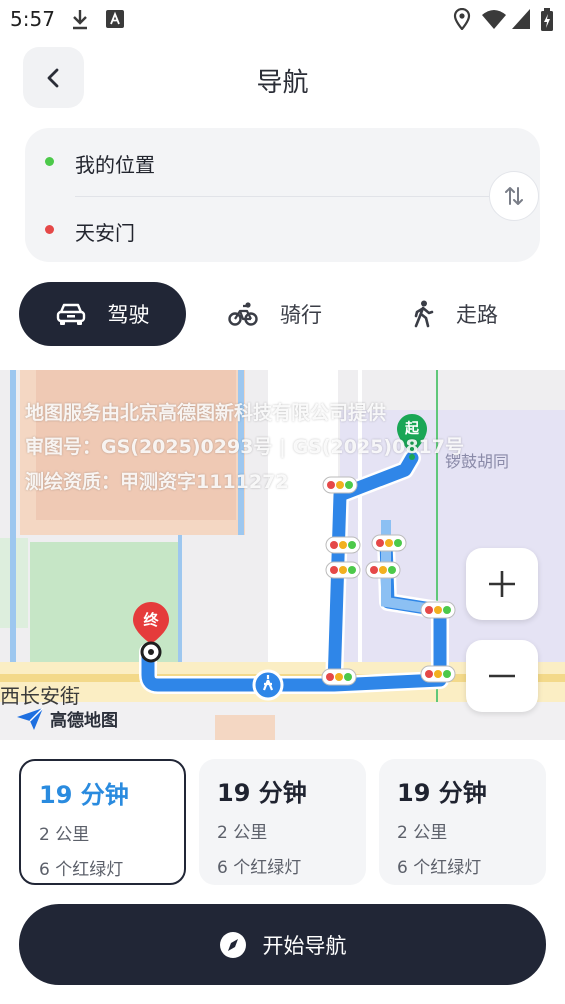  I want to click on car-icon, so click(70, 314).